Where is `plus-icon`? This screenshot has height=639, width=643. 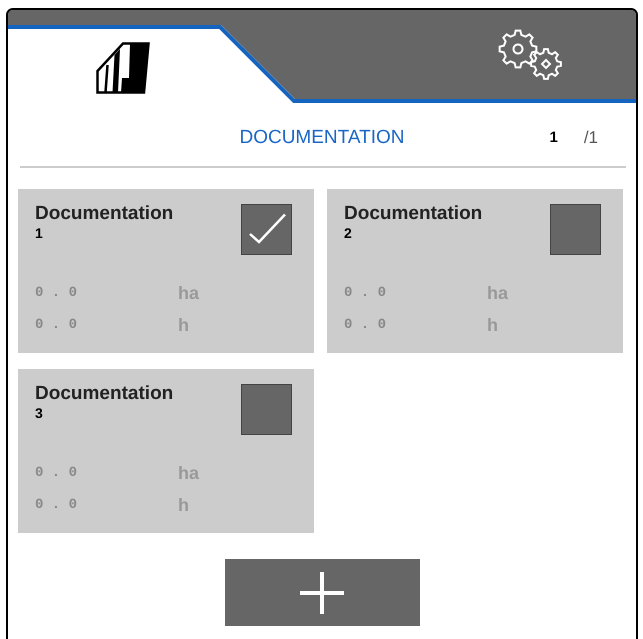
plus-icon is located at coordinates (322, 593).